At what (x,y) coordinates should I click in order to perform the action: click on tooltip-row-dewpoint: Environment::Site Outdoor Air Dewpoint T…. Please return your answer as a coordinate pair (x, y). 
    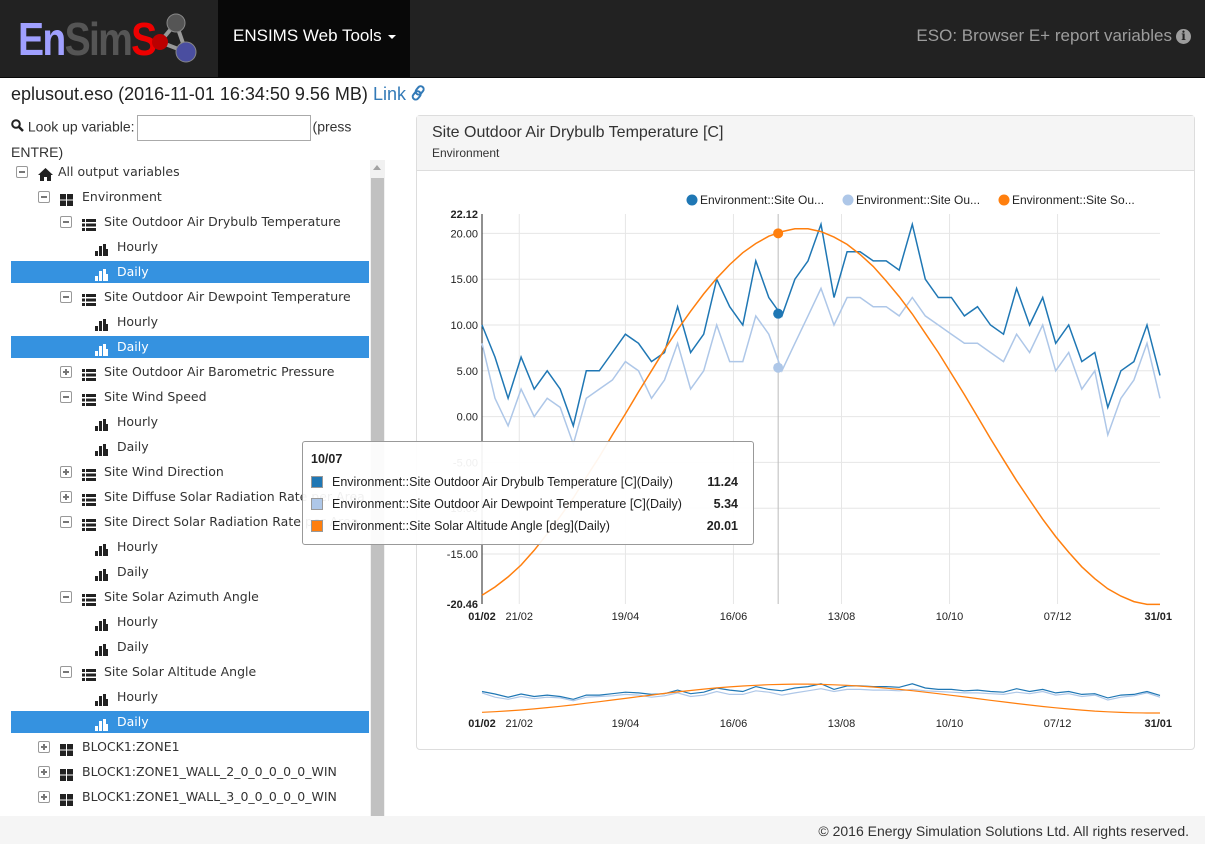
    Looking at the image, I should click on (528, 504).